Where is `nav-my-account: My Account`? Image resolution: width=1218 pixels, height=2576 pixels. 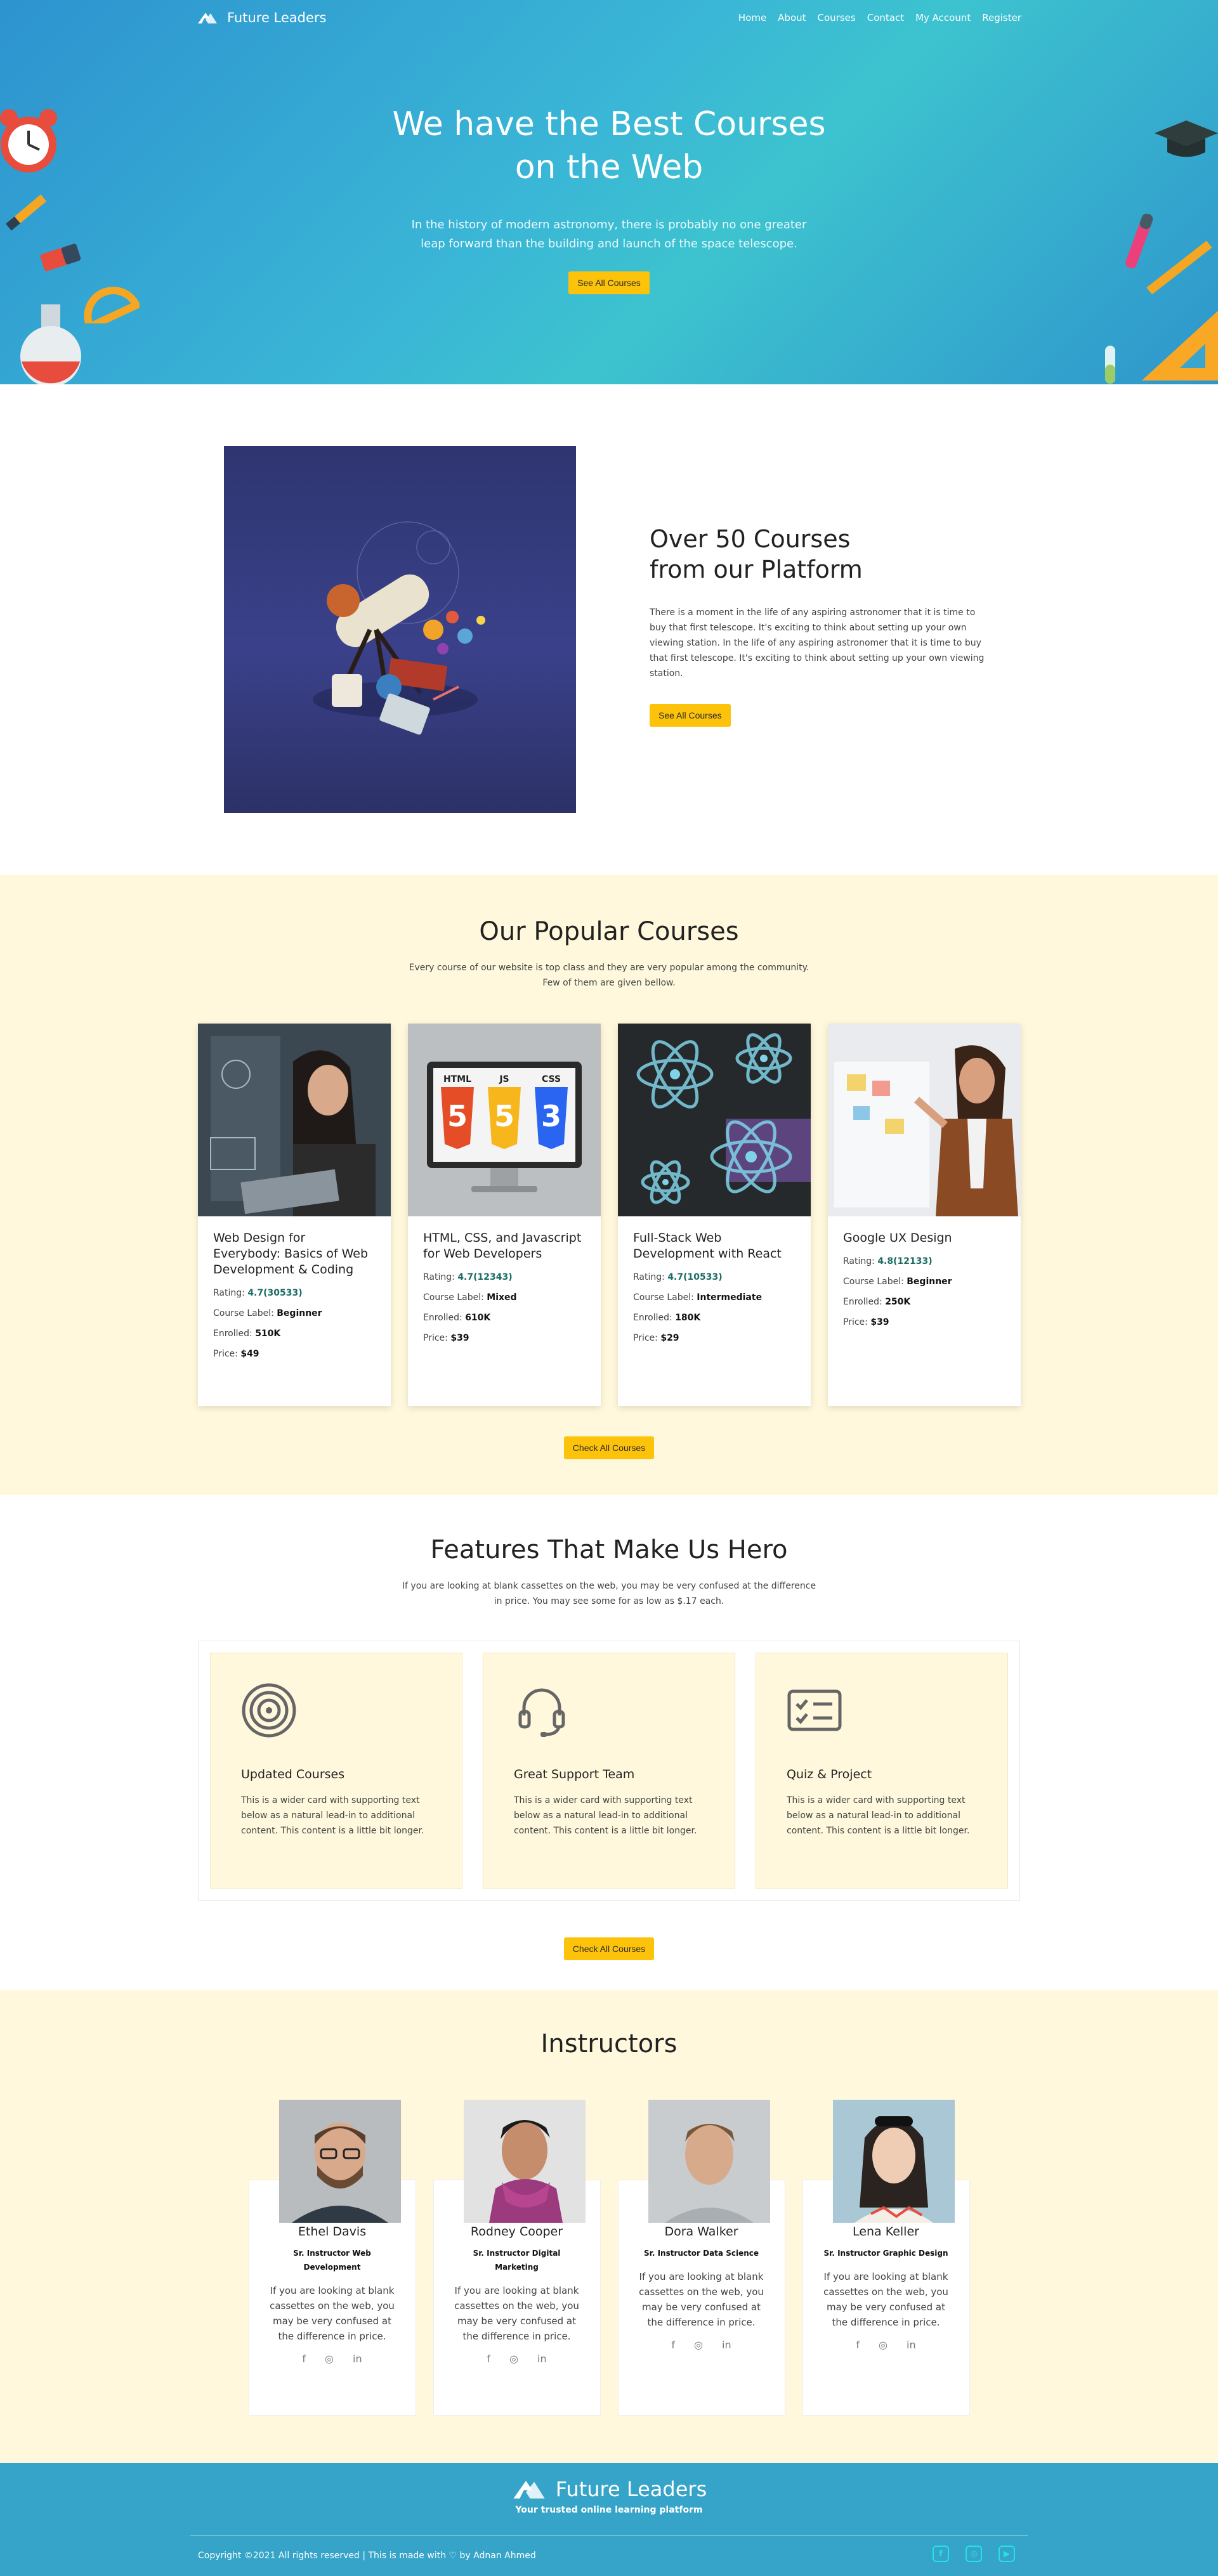
nav-my-account: My Account is located at coordinates (943, 17).